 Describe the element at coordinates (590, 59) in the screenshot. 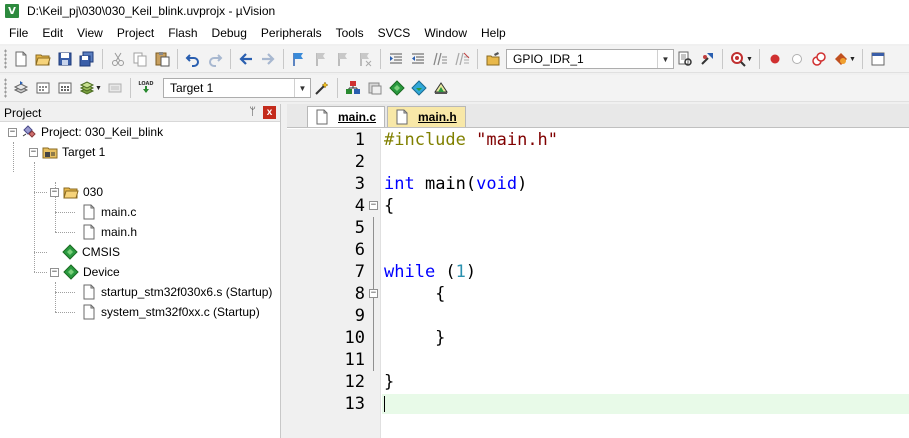

I see `find-combo: GPIO_IDR_1 ▼` at that location.